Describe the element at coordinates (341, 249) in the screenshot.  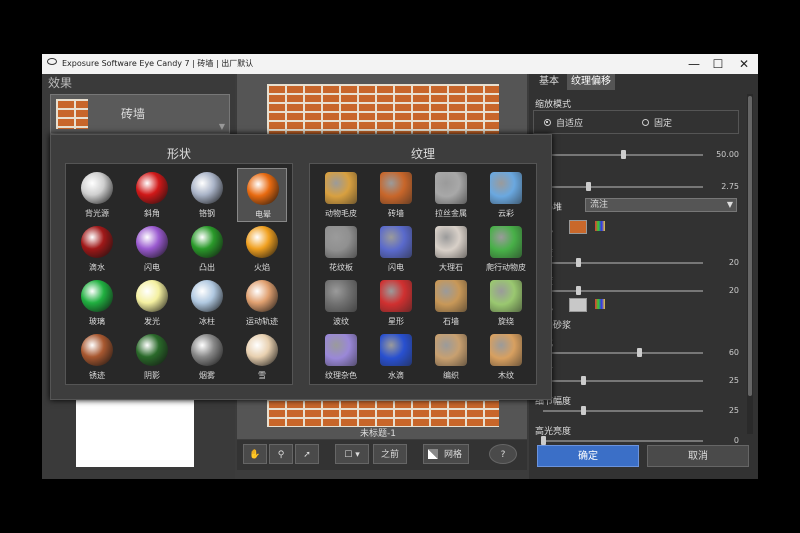
I see `texture-item: 花纹板` at that location.